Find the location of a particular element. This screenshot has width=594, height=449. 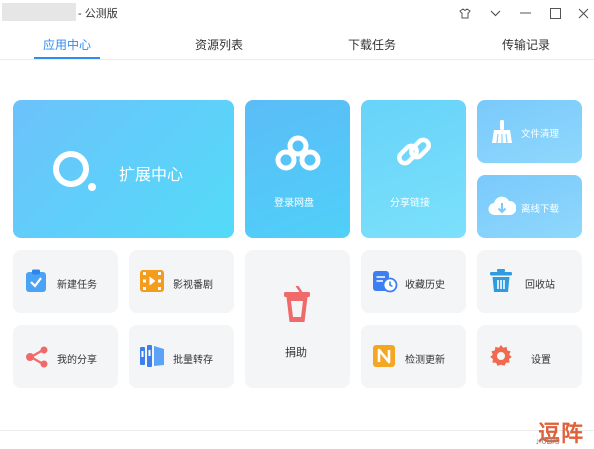

file-clean-label: 文件清理 is located at coordinates (540, 134).